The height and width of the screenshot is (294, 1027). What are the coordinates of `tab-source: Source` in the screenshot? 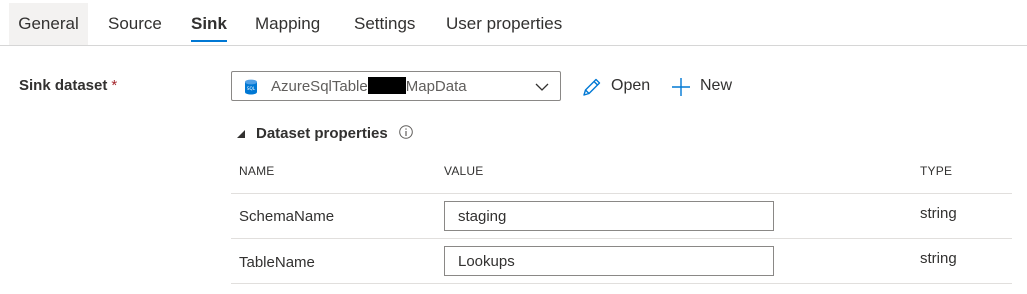 It's located at (135, 24).